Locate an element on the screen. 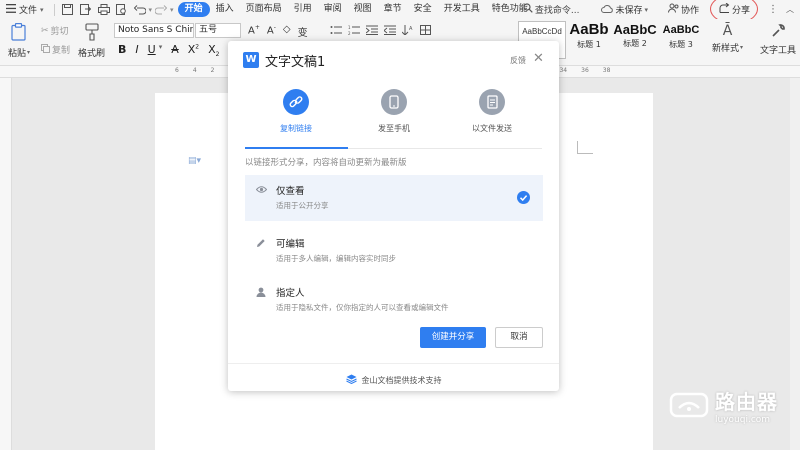 The height and width of the screenshot is (450, 800). watermark-cn: 路由器 is located at coordinates (746, 401).